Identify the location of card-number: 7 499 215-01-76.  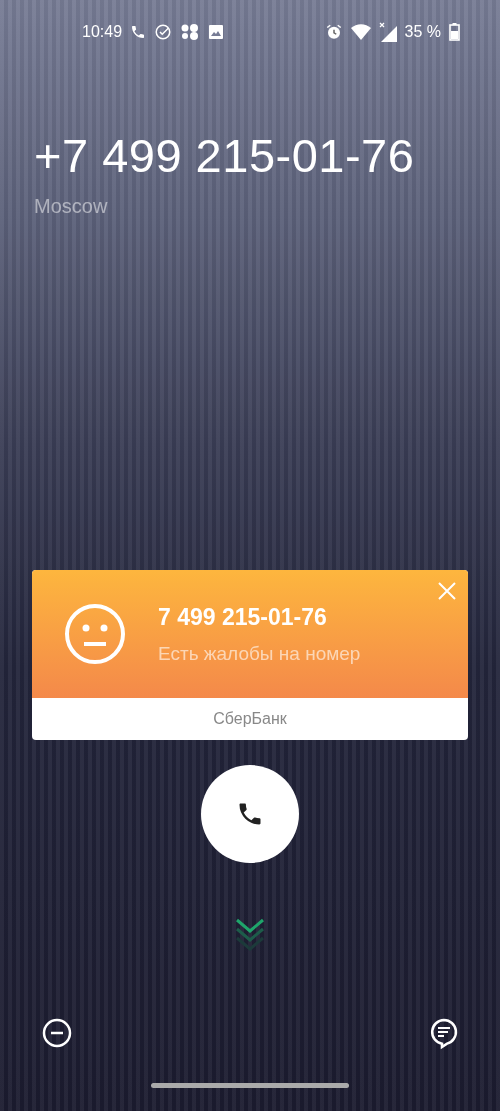
(243, 617).